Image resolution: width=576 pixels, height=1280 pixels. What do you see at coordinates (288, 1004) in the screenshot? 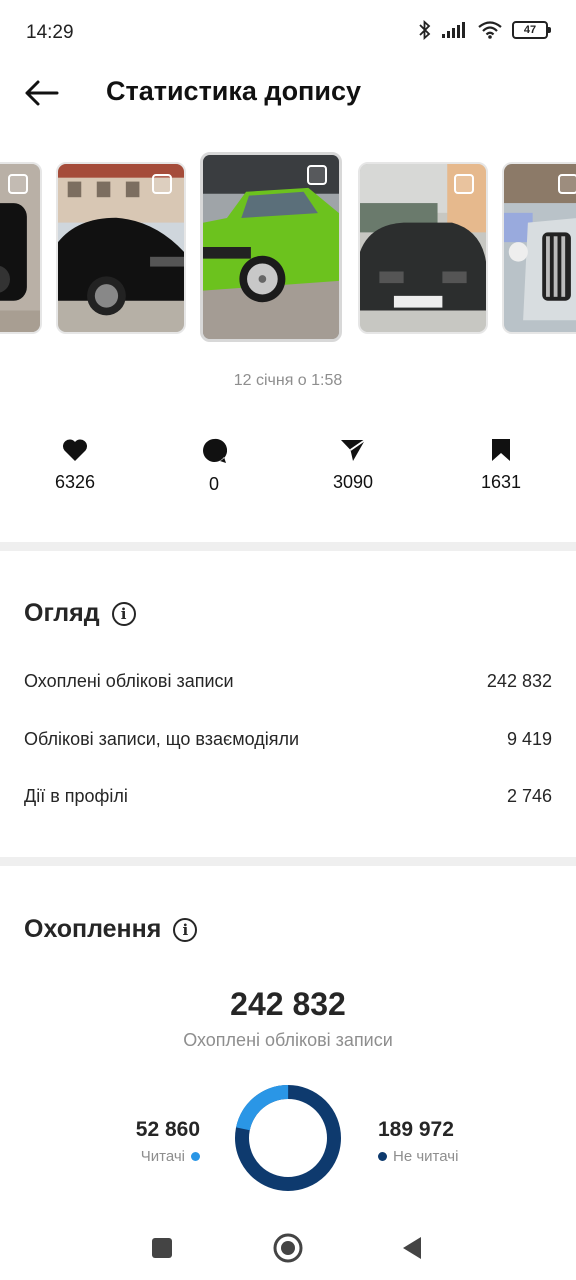
I see `reach-total: 242 832` at bounding box center [288, 1004].